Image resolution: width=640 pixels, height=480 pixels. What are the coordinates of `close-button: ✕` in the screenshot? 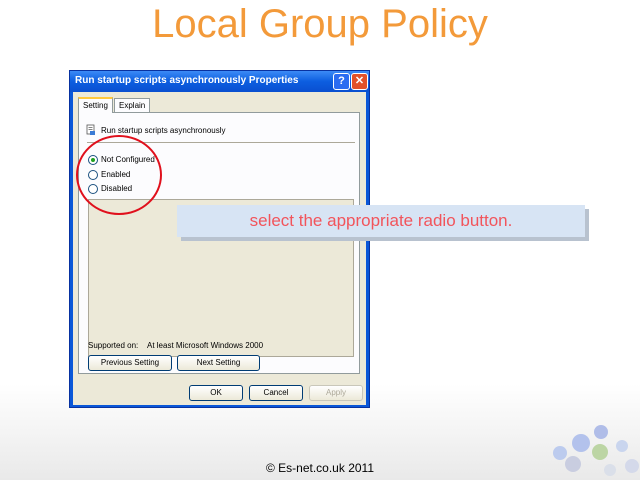 It's located at (359, 81).